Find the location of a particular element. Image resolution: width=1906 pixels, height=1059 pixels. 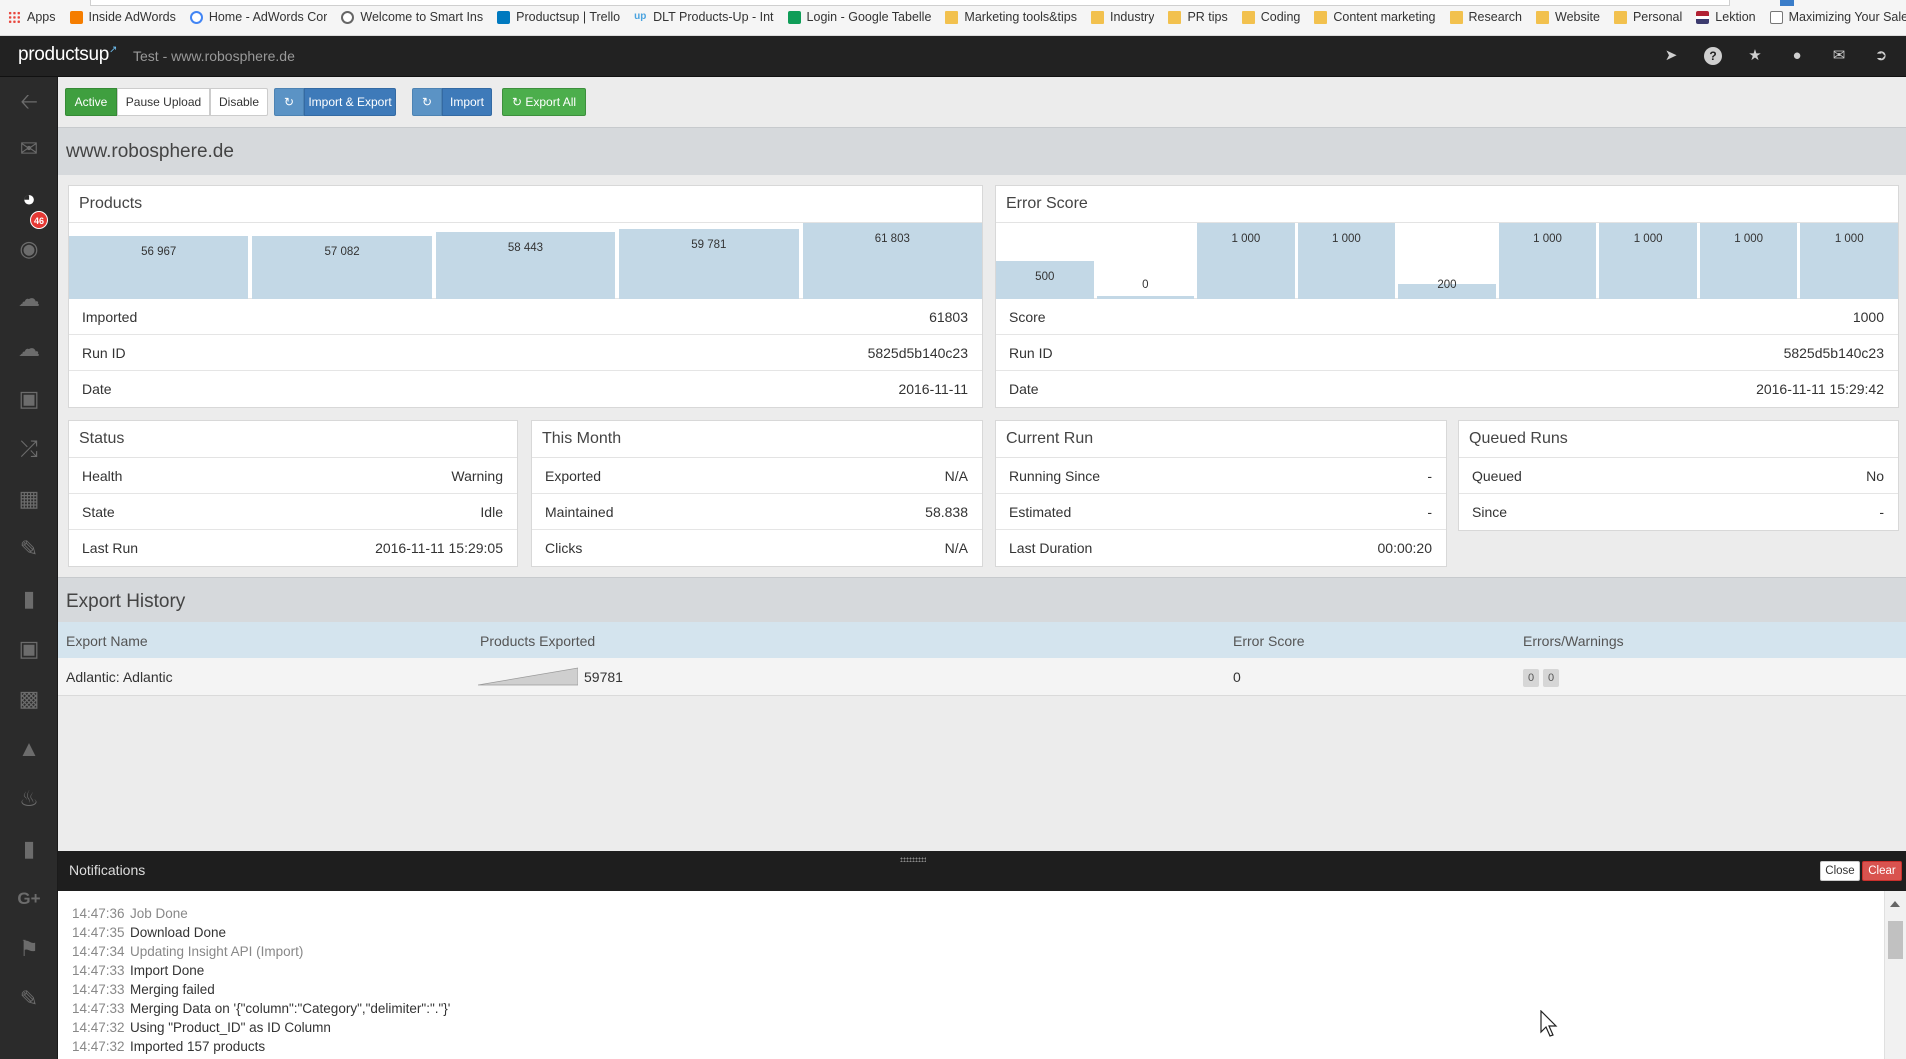

header-error-score: Error Score is located at coordinates (1269, 641).